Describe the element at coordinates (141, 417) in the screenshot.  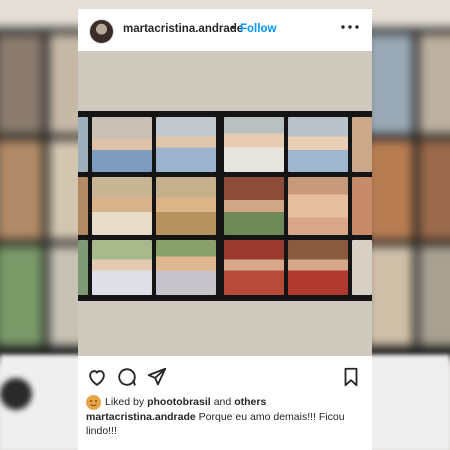
I see `caption-username-link: martacristina.andrade` at that location.